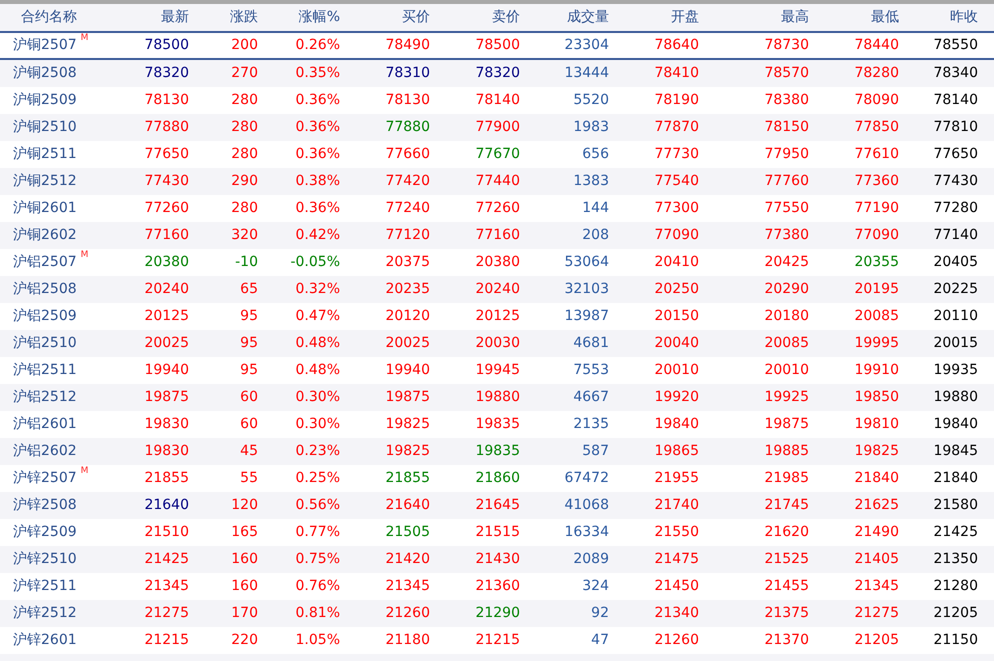  What do you see at coordinates (876, 424) in the screenshot?
I see `table-cell: 19810` at bounding box center [876, 424].